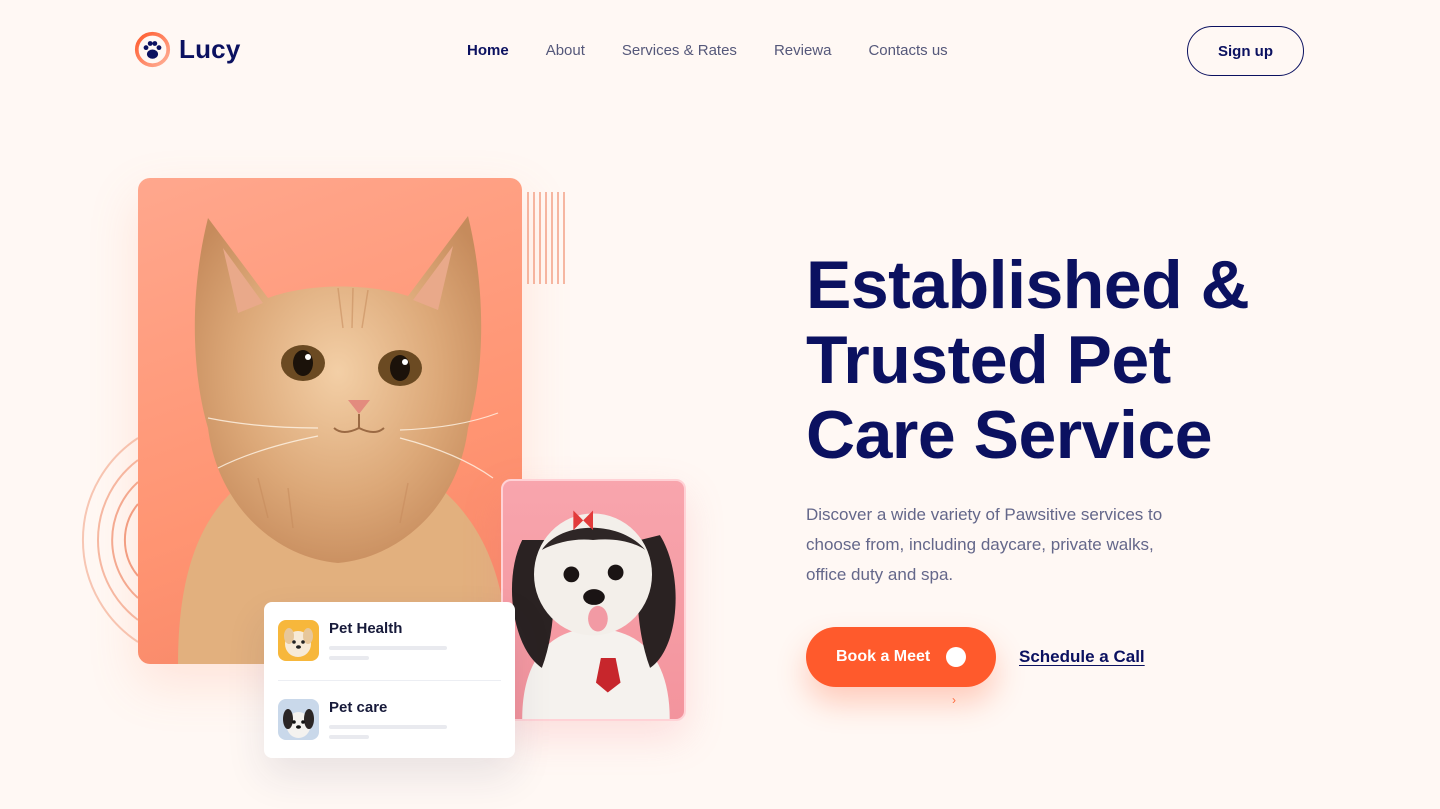  I want to click on service-item-pet-health: Pet Health, so click(389, 641).